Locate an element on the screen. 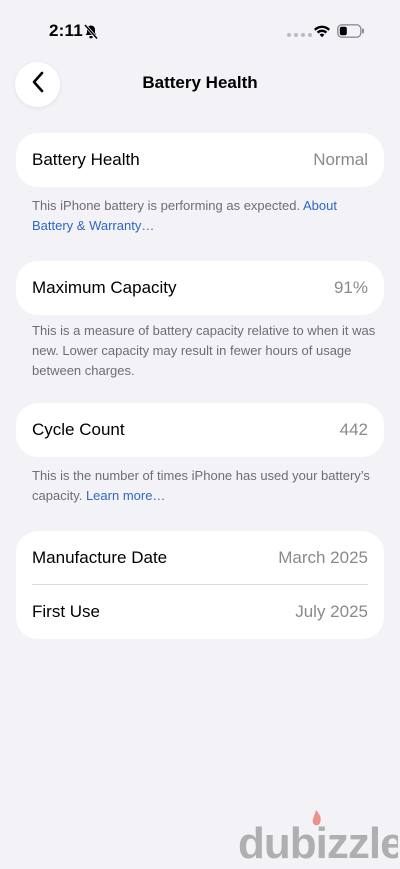 The width and height of the screenshot is (400, 869). status-time: 2:11 is located at coordinates (66, 30).